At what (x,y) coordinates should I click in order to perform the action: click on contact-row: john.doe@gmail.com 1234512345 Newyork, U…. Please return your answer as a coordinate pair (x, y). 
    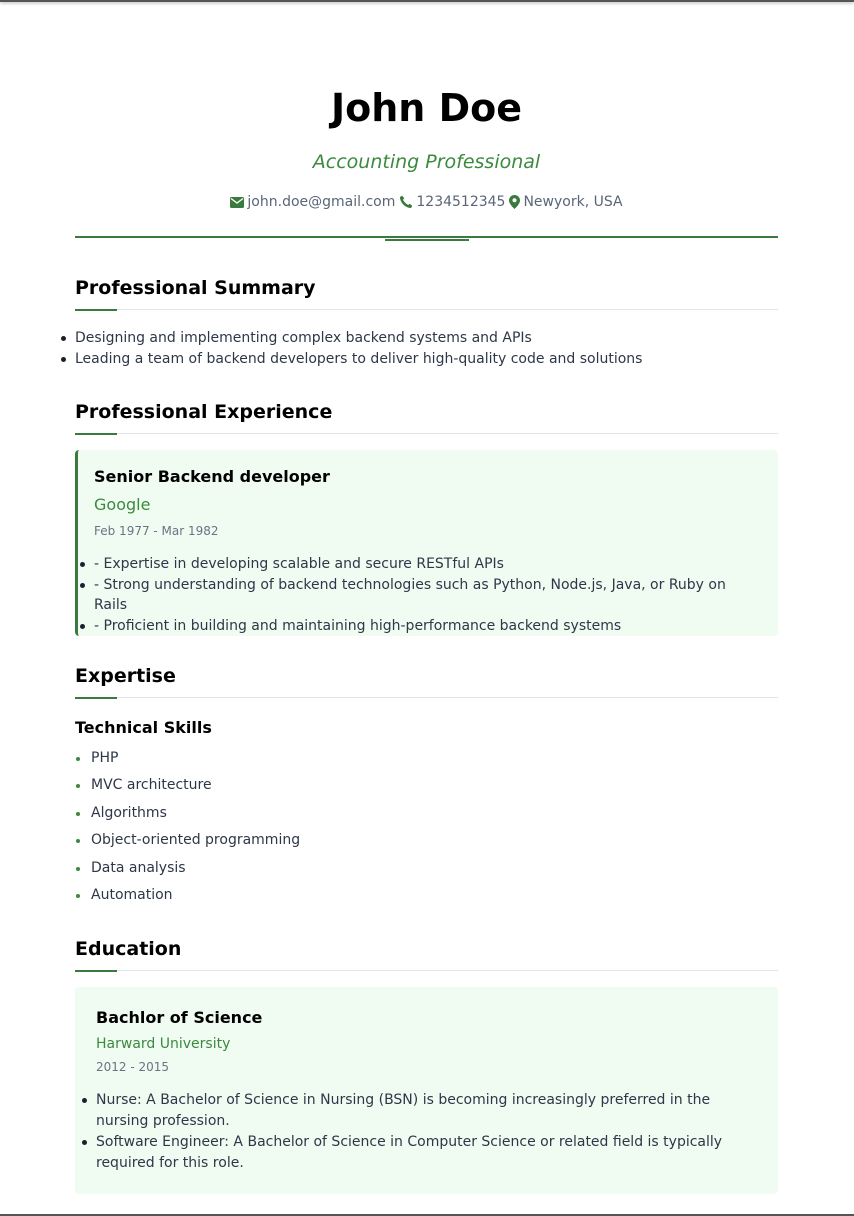
    Looking at the image, I should click on (426, 202).